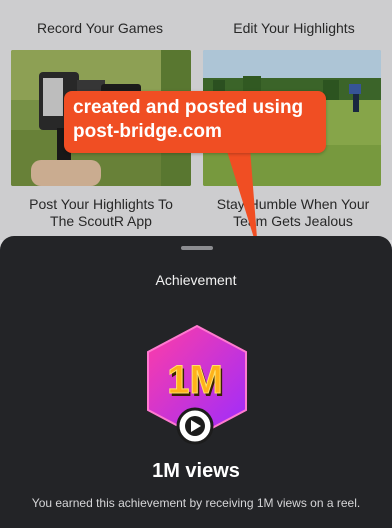 Image resolution: width=392 pixels, height=528 pixels. I want to click on watermark-callout: created and posted using post-bridge.com, so click(195, 122).